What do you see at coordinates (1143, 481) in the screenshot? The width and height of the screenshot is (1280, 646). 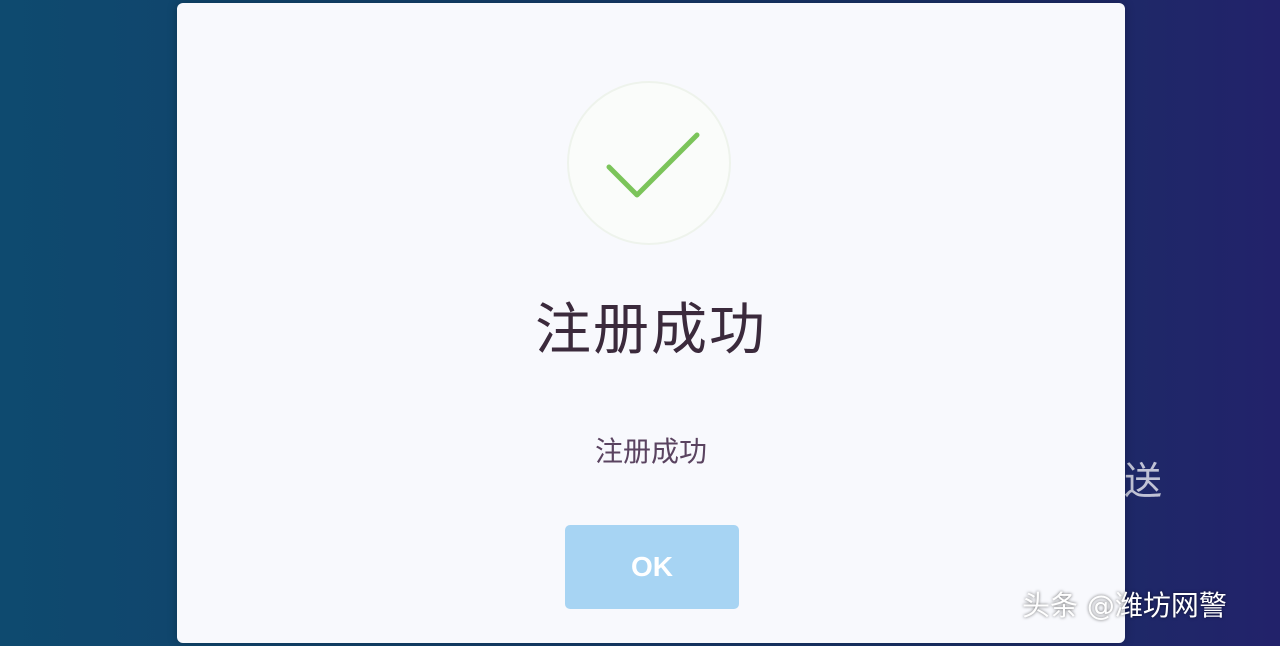 I see `background-partial-label: 送` at bounding box center [1143, 481].